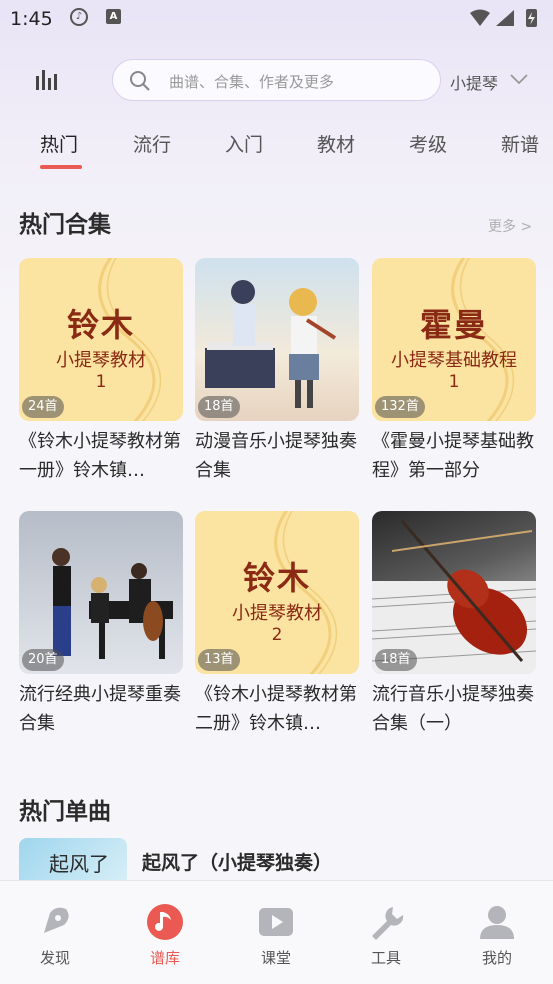 The width and height of the screenshot is (553, 984). I want to click on tab-textbook: 教材, so click(336, 143).